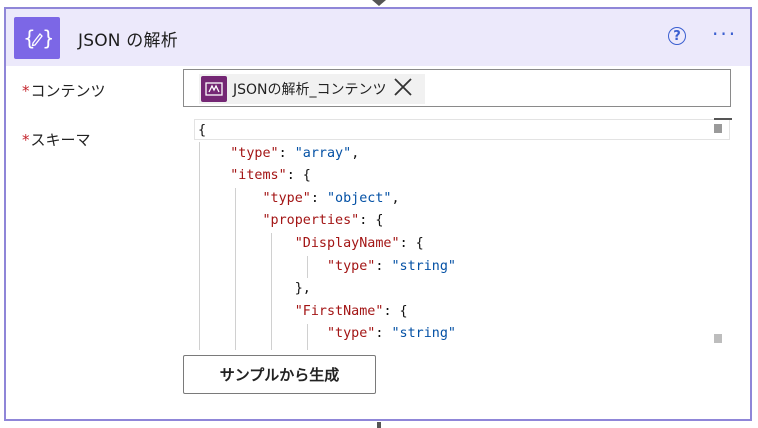 Image resolution: width=758 pixels, height=428 pixels. Describe the element at coordinates (723, 119) in the screenshot. I see `scrollbar-top-marker` at that location.